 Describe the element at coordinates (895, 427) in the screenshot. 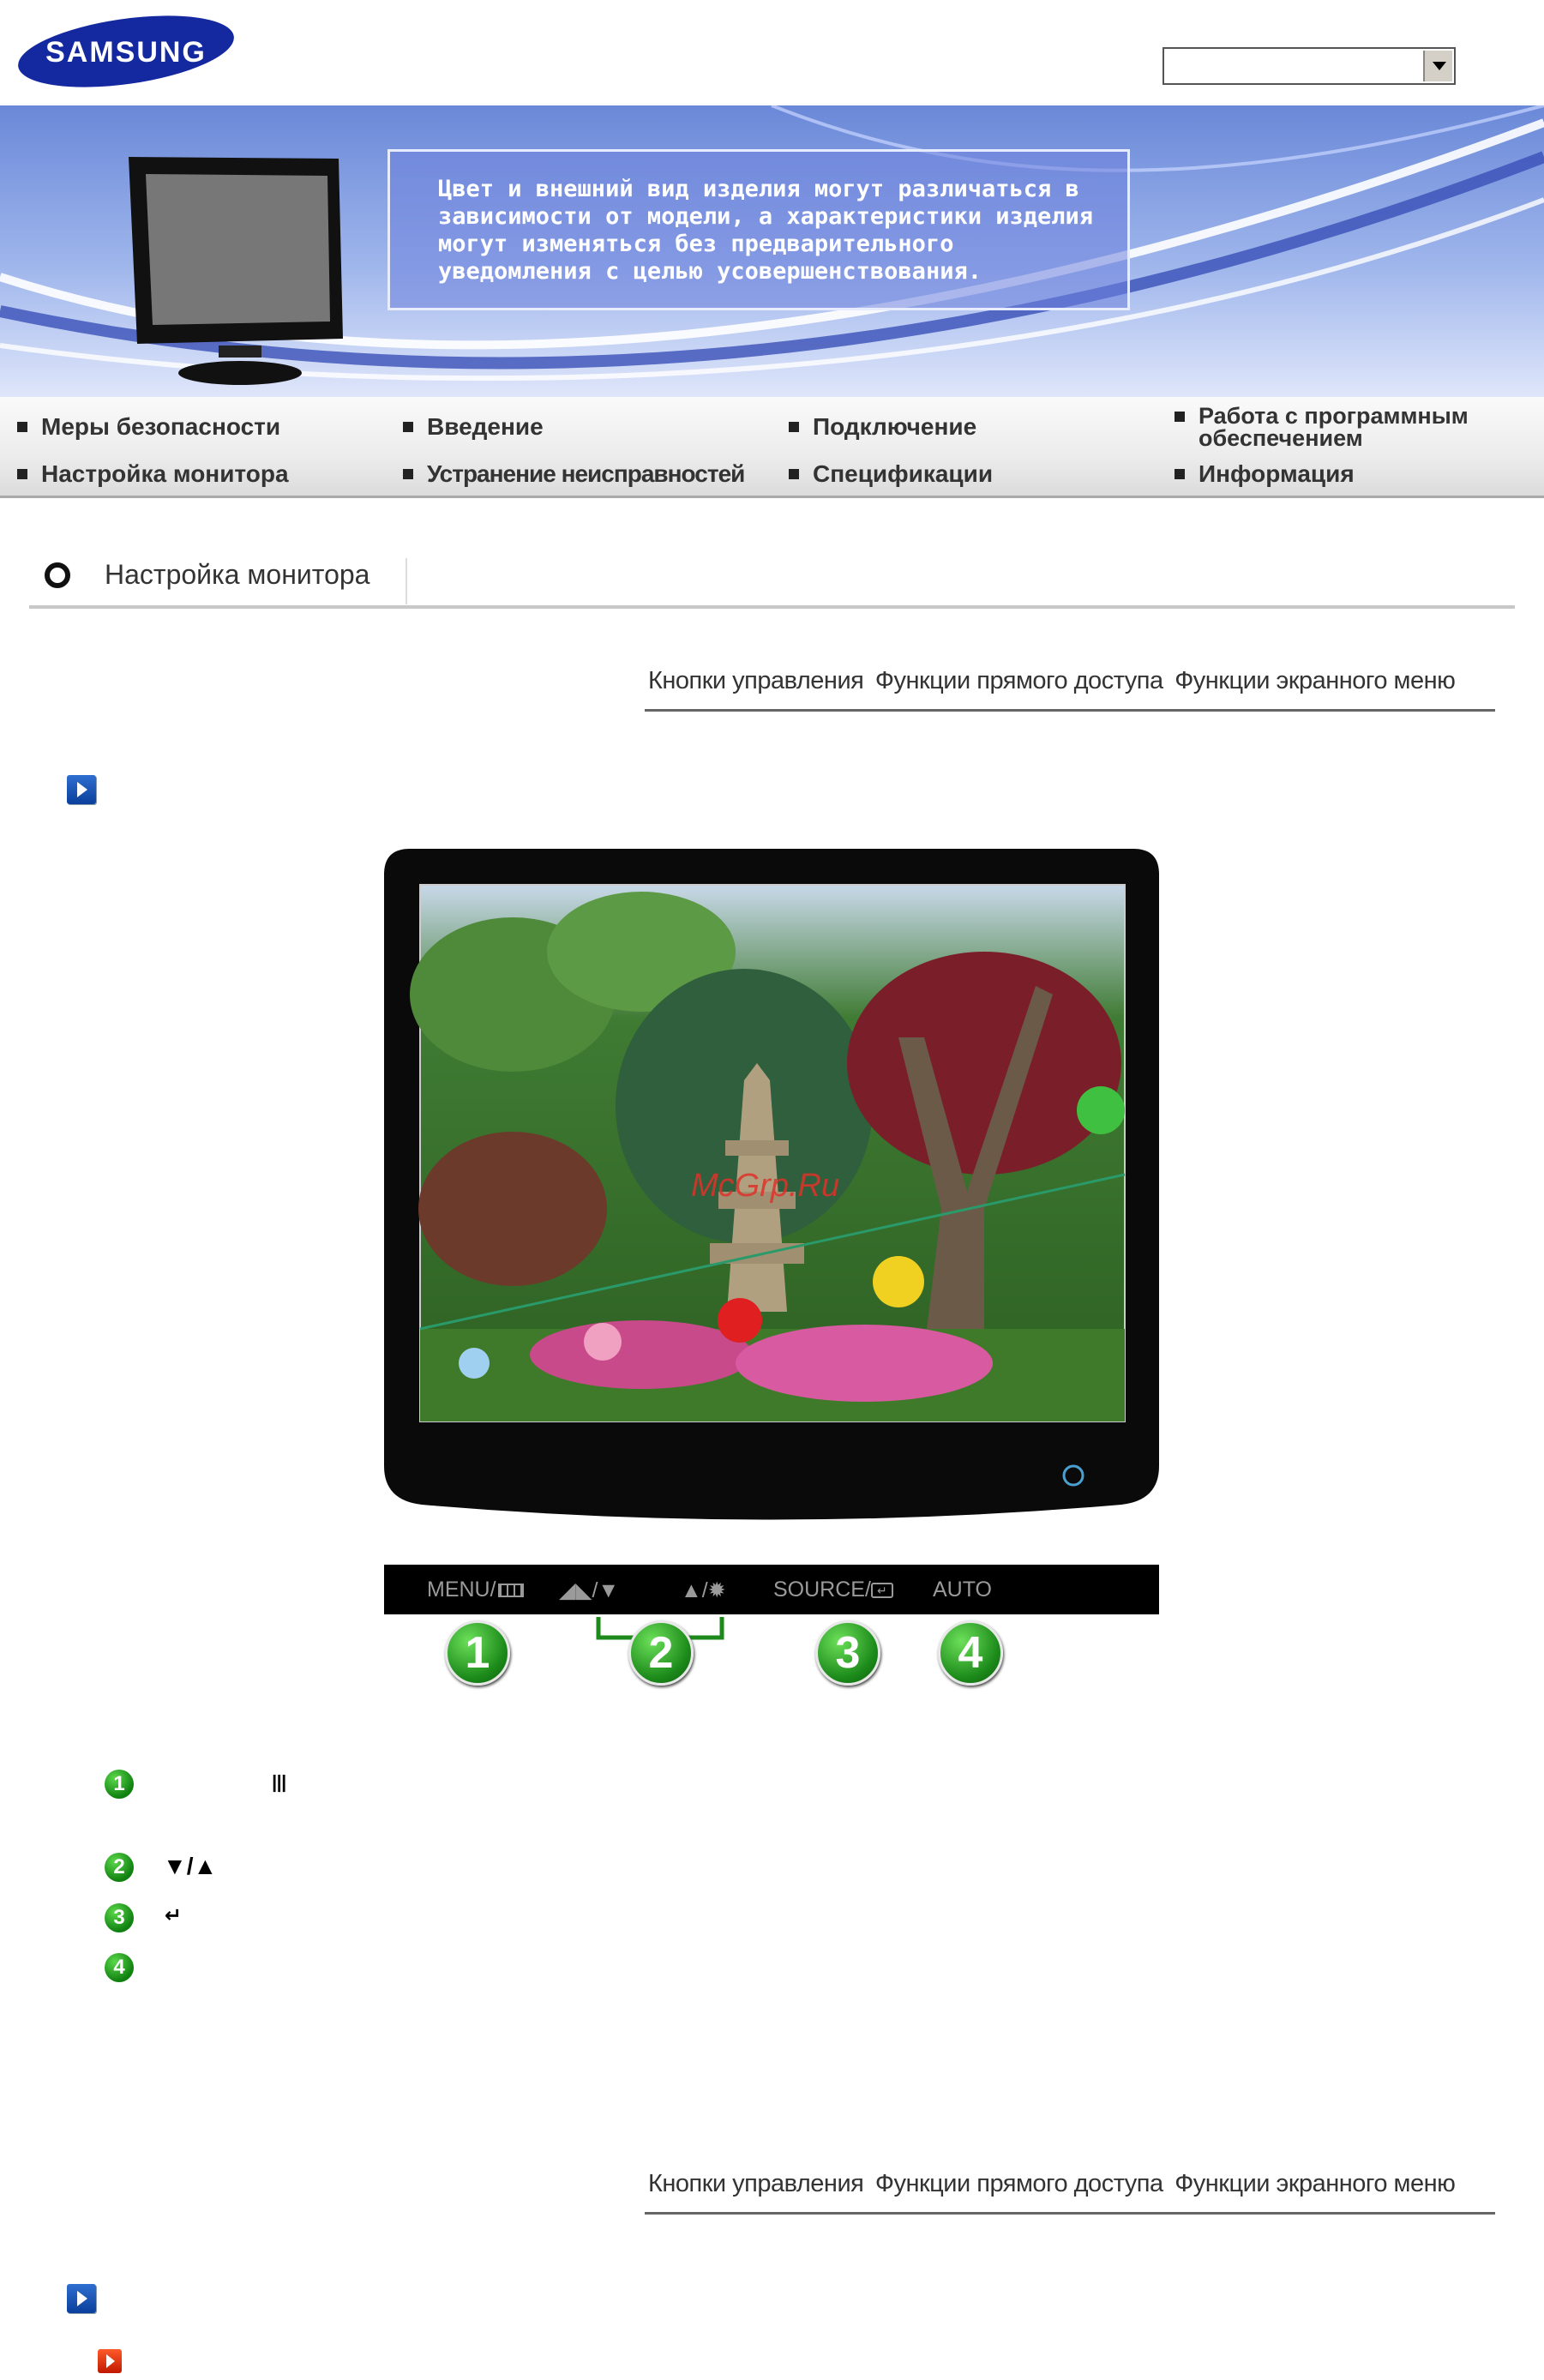

I see `nav-item-label: Подключение` at that location.